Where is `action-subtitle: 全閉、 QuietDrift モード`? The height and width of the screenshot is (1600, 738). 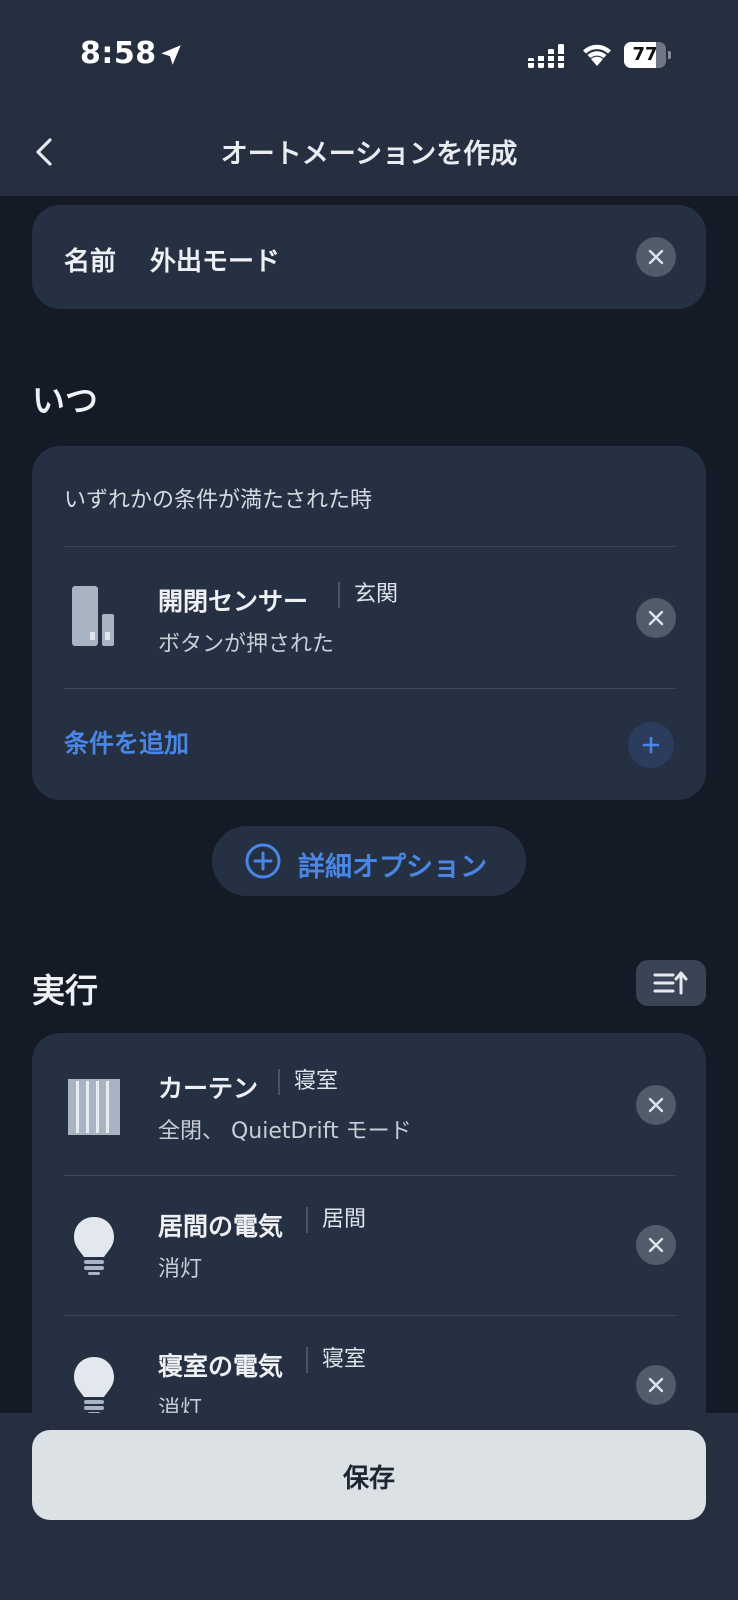
action-subtitle: 全閉、 QuietDrift モード is located at coordinates (285, 1131).